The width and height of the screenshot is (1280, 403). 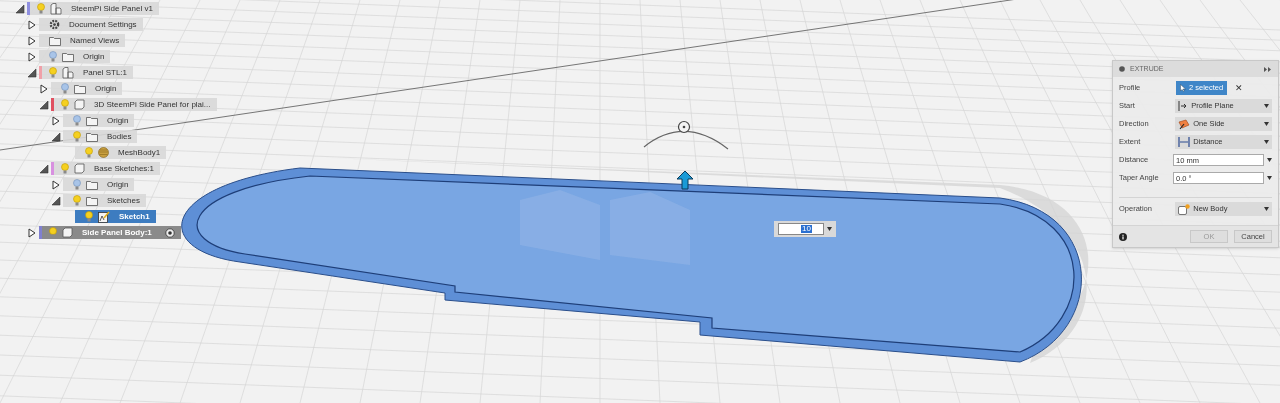 I want to click on cursor-icon, so click(x=1183, y=88).